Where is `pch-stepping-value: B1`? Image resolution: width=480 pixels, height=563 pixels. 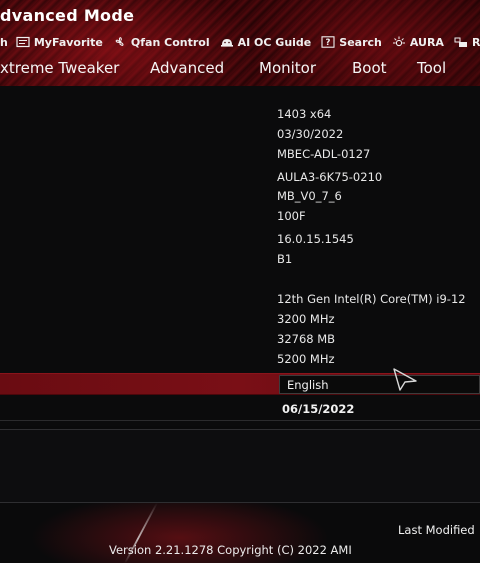 pch-stepping-value: B1 is located at coordinates (285, 259).